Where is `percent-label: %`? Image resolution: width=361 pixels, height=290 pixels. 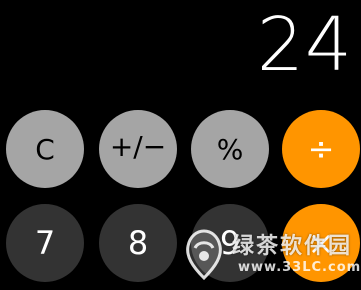
percent-label: % is located at coordinates (230, 149).